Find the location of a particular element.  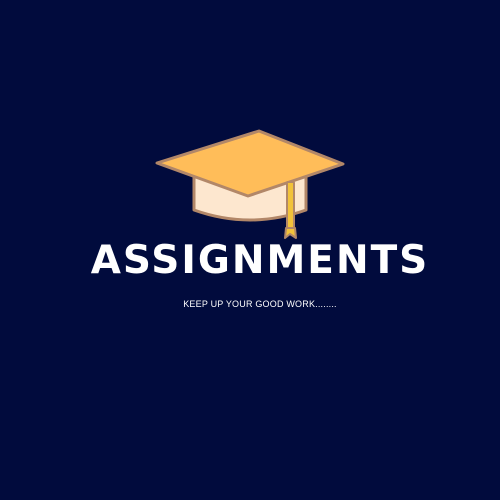

logo-title: ASSIGNMENTS is located at coordinates (260, 260).